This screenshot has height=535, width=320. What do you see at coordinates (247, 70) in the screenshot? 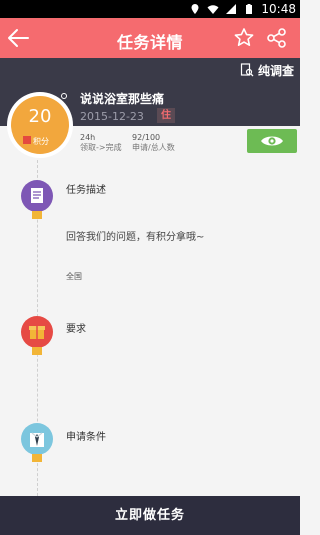
I see `survey-icon` at bounding box center [247, 70].